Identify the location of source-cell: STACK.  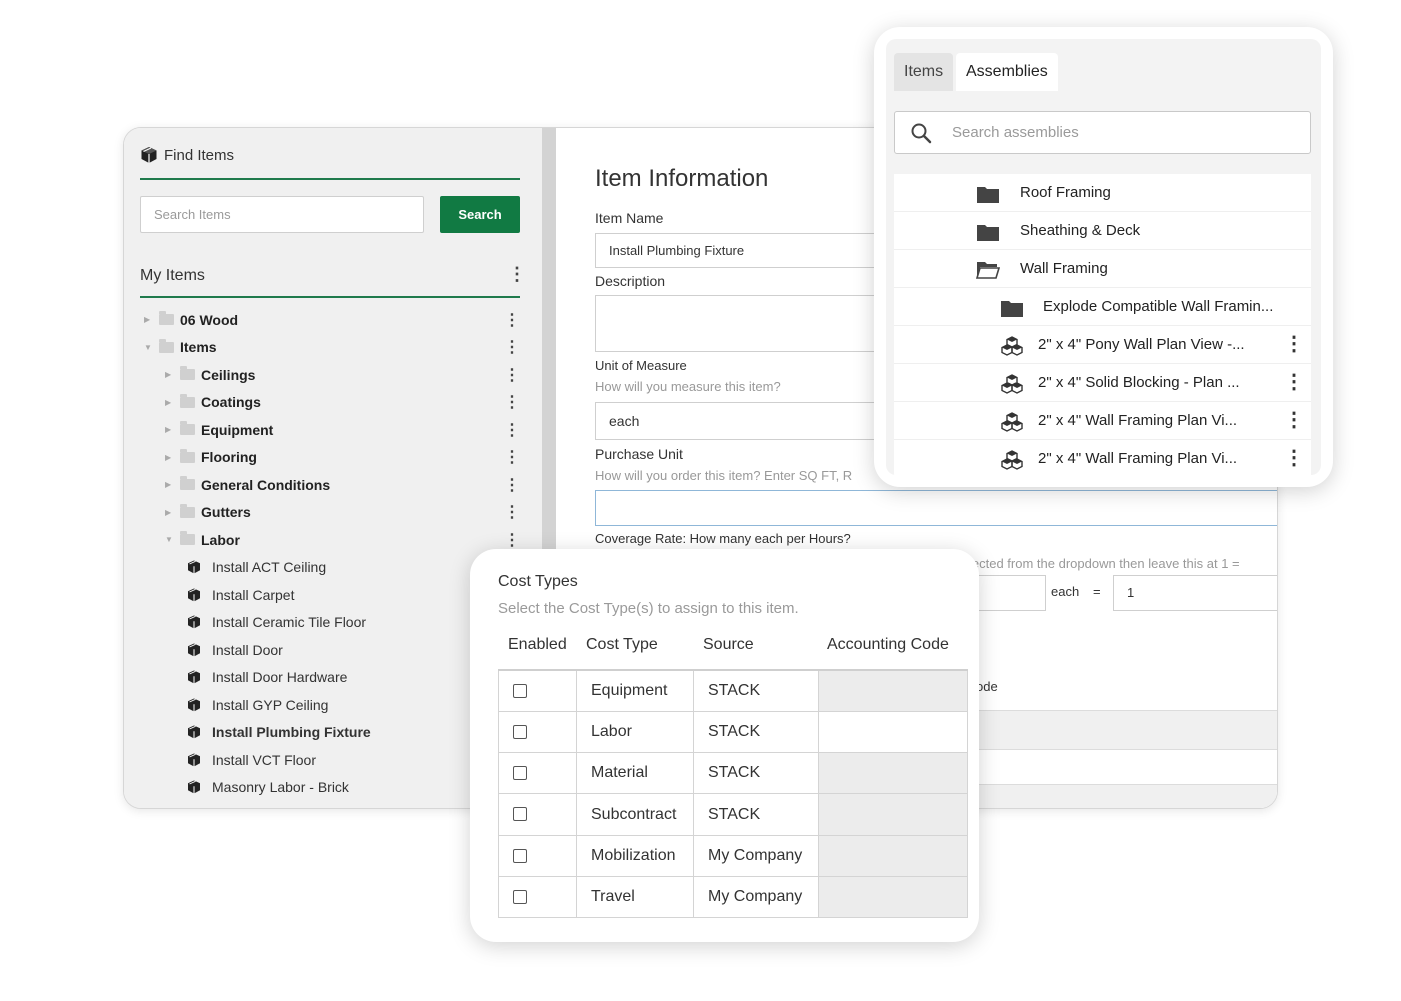
(756, 773).